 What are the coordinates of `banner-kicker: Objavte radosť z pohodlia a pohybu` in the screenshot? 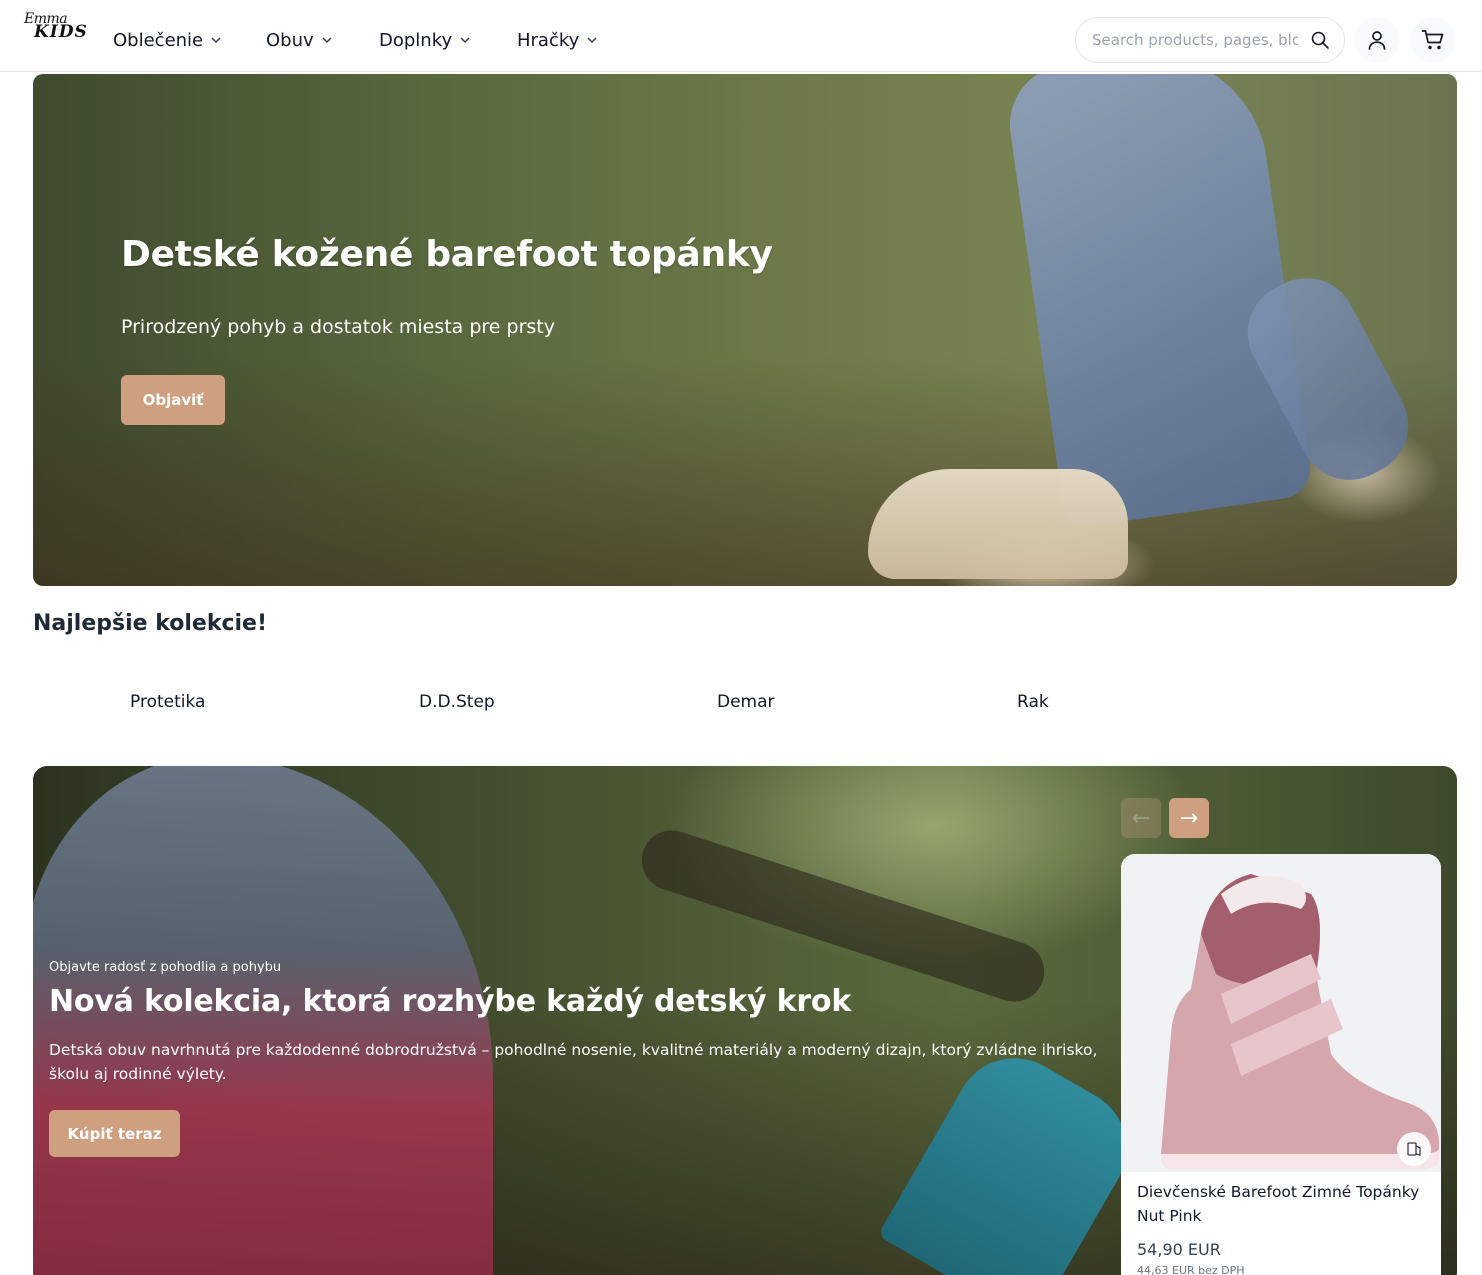 It's located at (165, 967).